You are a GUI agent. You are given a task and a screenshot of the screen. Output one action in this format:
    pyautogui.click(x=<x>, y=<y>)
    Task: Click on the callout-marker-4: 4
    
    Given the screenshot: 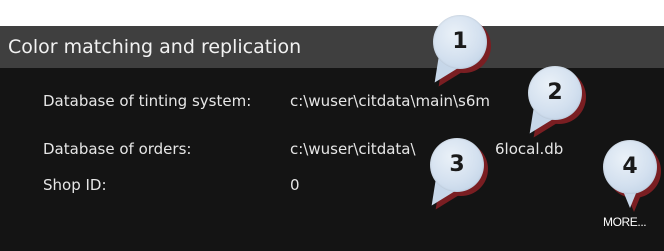 What is the action you would take?
    pyautogui.click(x=633, y=176)
    